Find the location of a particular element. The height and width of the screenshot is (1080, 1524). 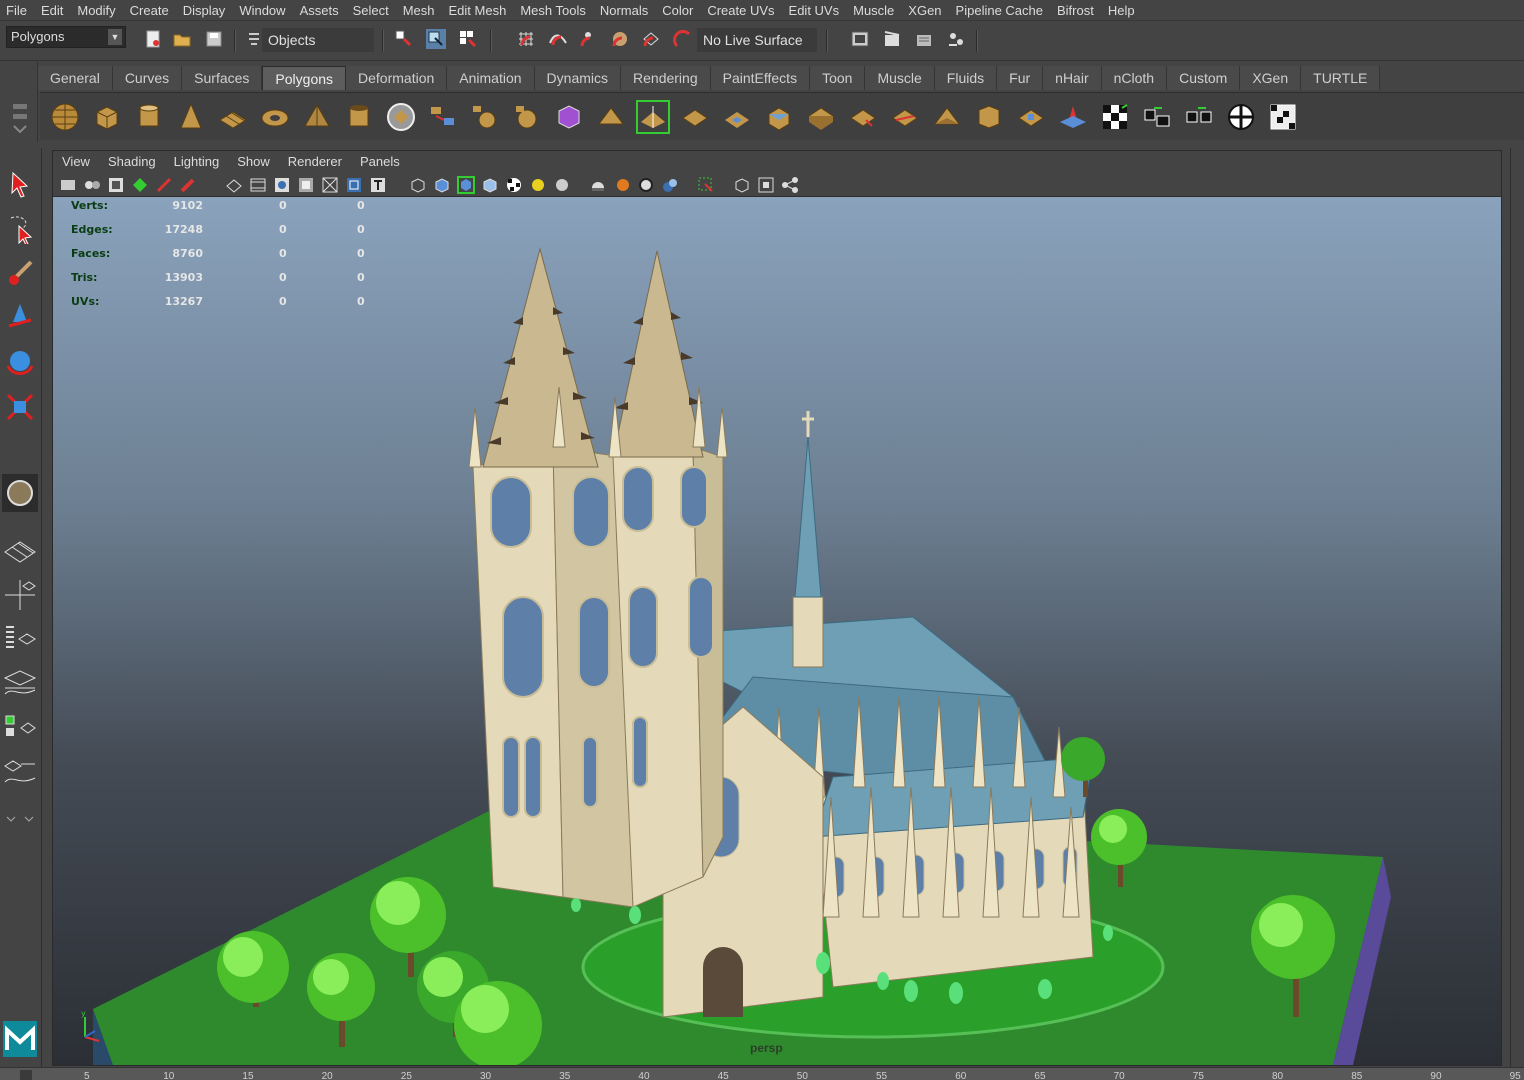

poly-pyramid-icon is located at coordinates (317, 117).